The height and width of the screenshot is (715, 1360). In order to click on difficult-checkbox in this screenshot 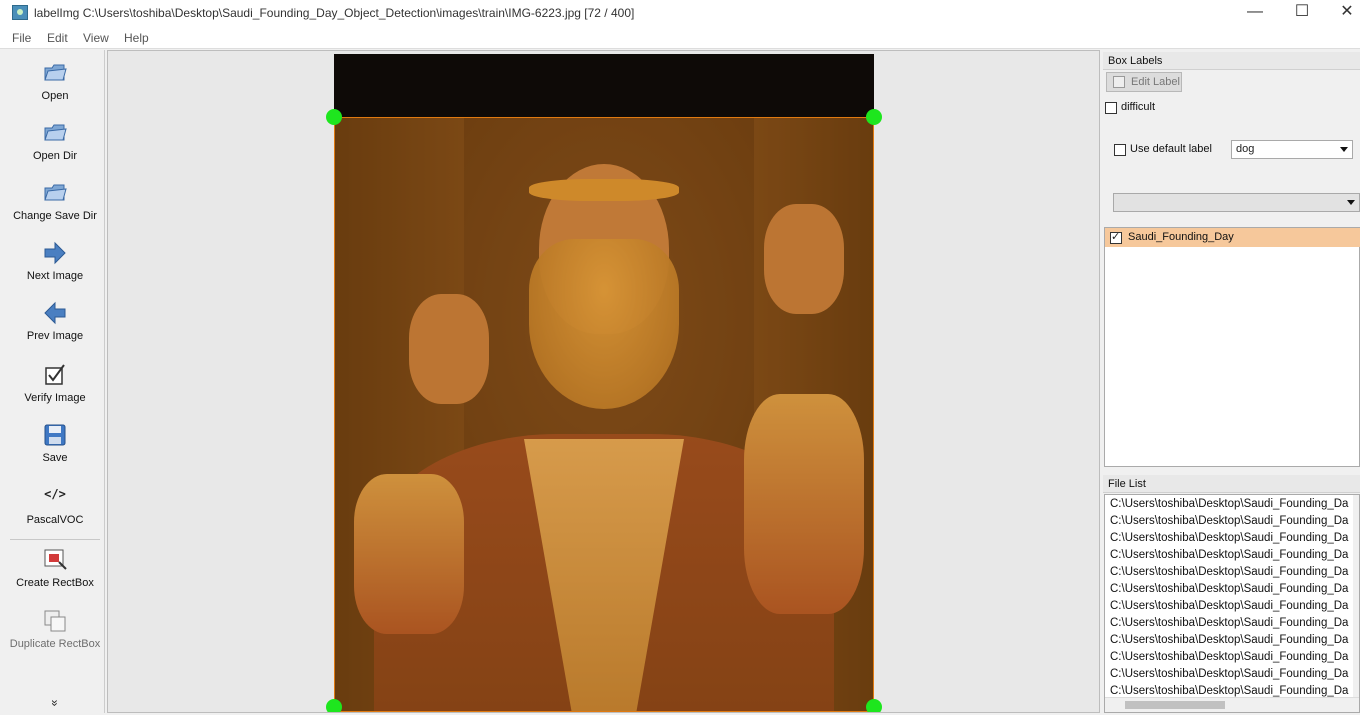, I will do `click(1111, 108)`.